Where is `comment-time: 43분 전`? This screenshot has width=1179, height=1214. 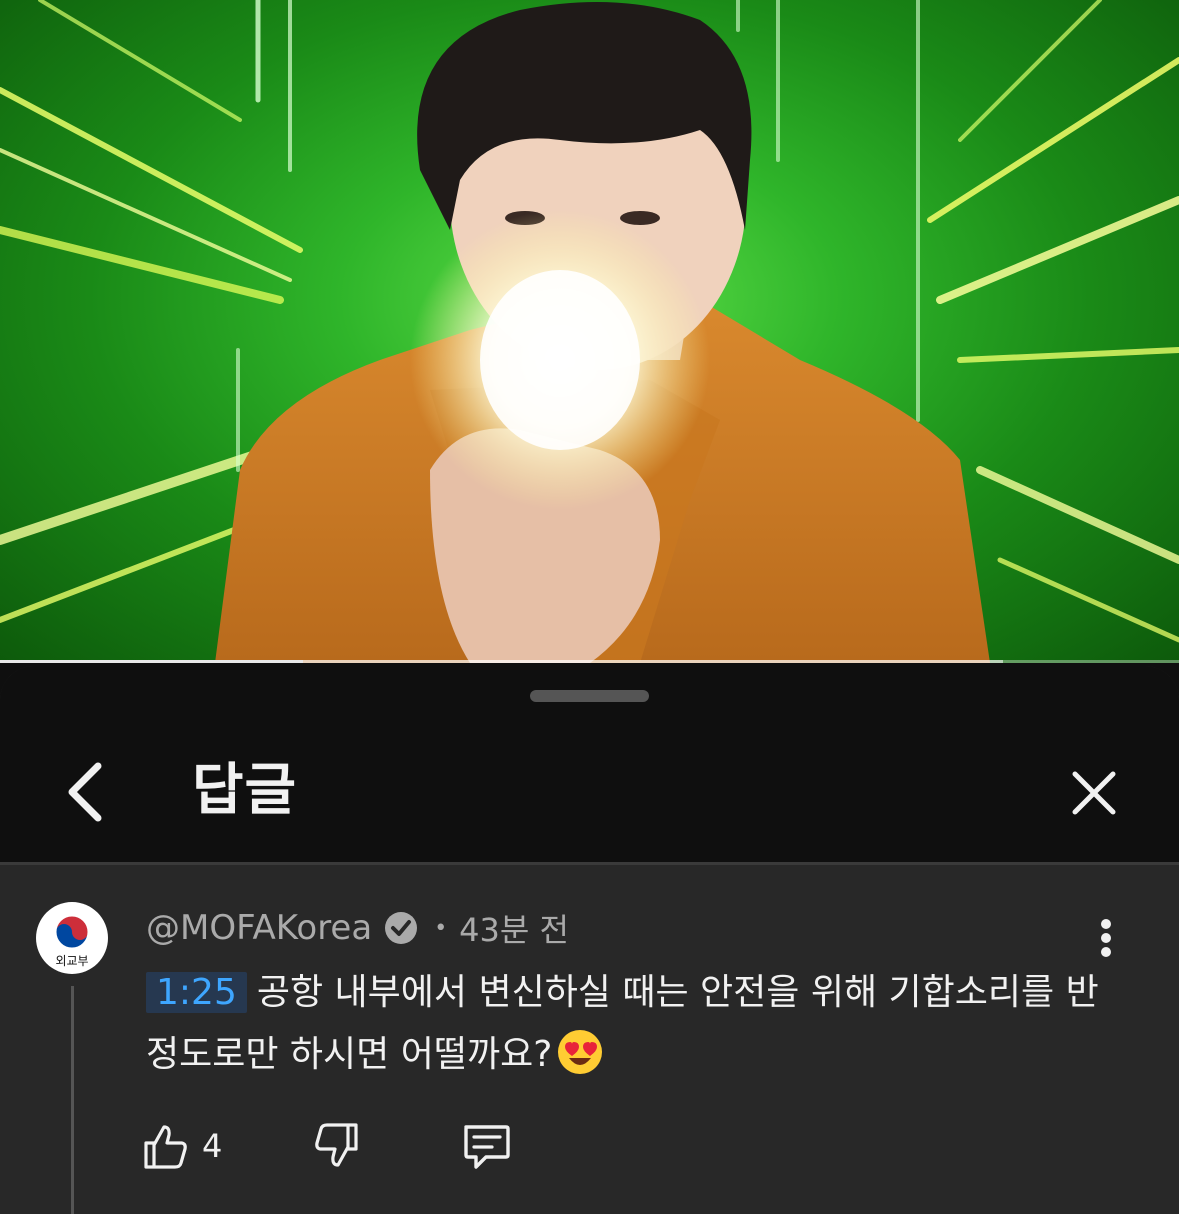
comment-time: 43분 전 is located at coordinates (514, 930).